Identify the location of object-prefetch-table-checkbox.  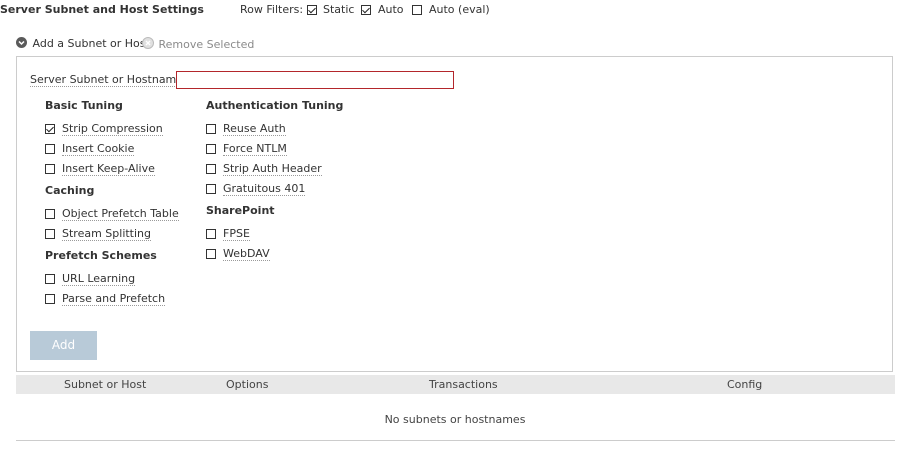
(50, 214).